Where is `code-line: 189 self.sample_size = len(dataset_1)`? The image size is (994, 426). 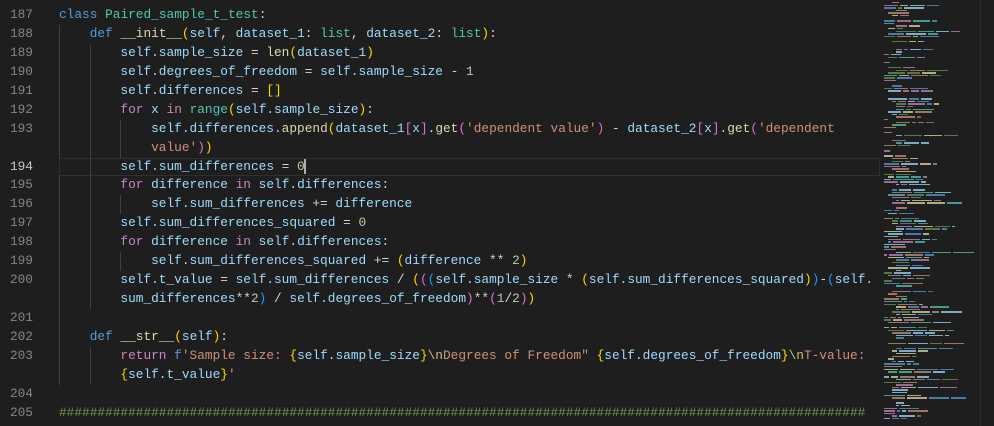
code-line: 189 self.sample_size = len(dataset_1) is located at coordinates (440, 53).